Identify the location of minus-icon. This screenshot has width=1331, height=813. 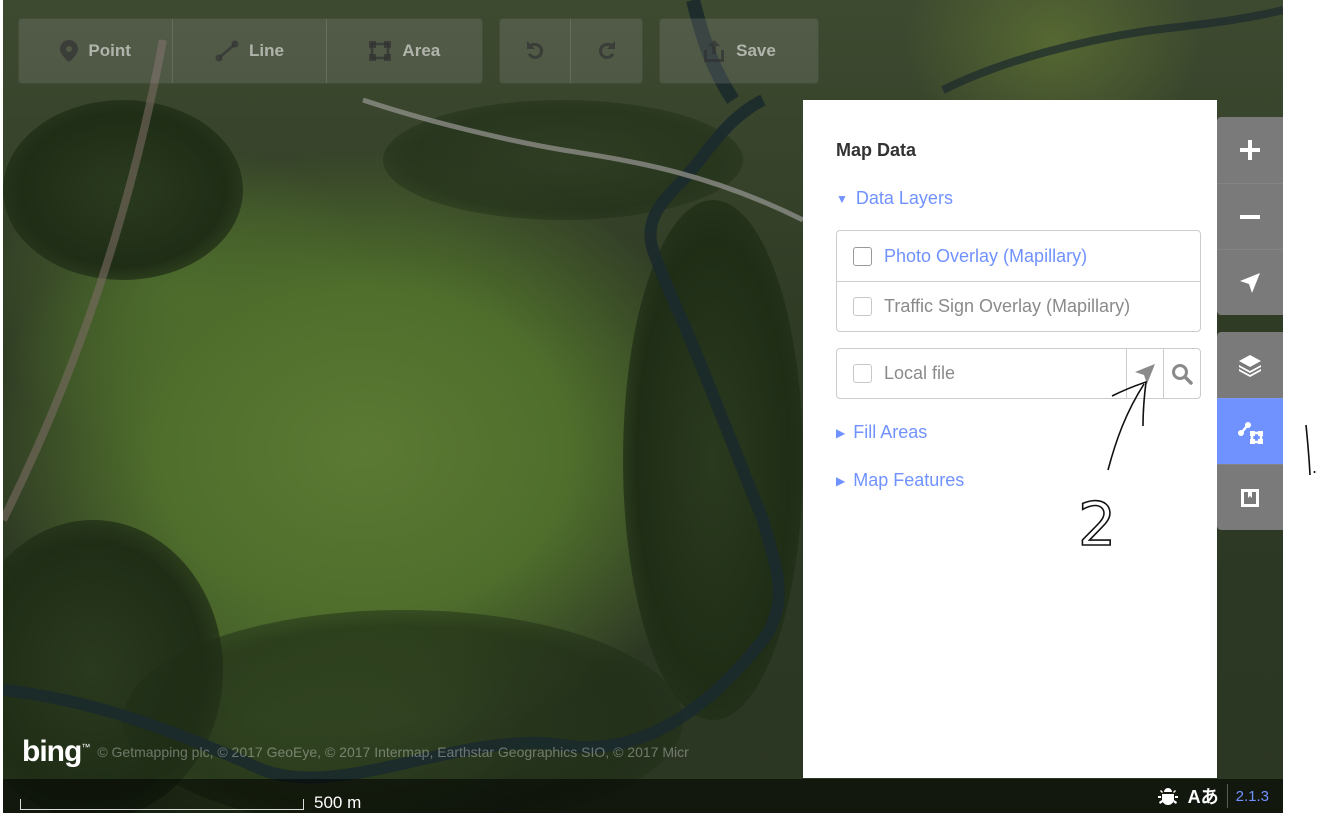
(1250, 216).